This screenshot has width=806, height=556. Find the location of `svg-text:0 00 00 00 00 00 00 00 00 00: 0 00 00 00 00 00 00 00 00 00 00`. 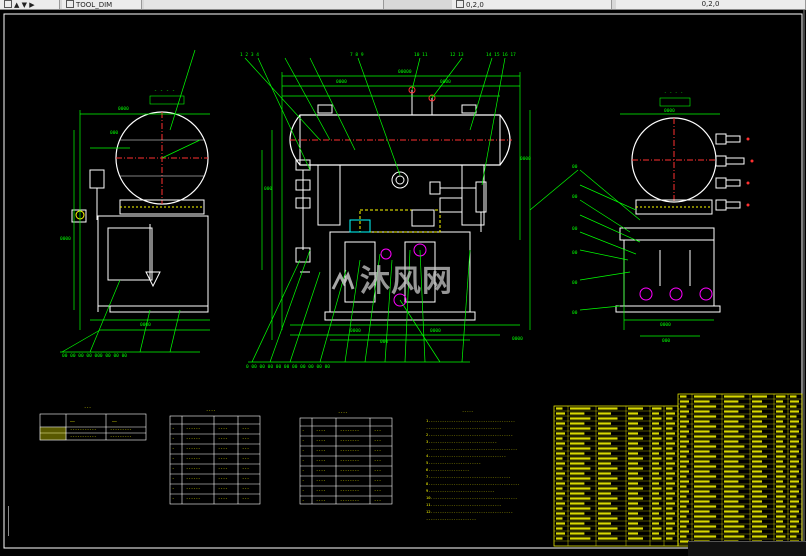

svg-text:0 00 00 00 00 00 00 00 00 00: 0 00 00 00 00 00 00 00 00 00 00 is located at coordinates (288, 367).